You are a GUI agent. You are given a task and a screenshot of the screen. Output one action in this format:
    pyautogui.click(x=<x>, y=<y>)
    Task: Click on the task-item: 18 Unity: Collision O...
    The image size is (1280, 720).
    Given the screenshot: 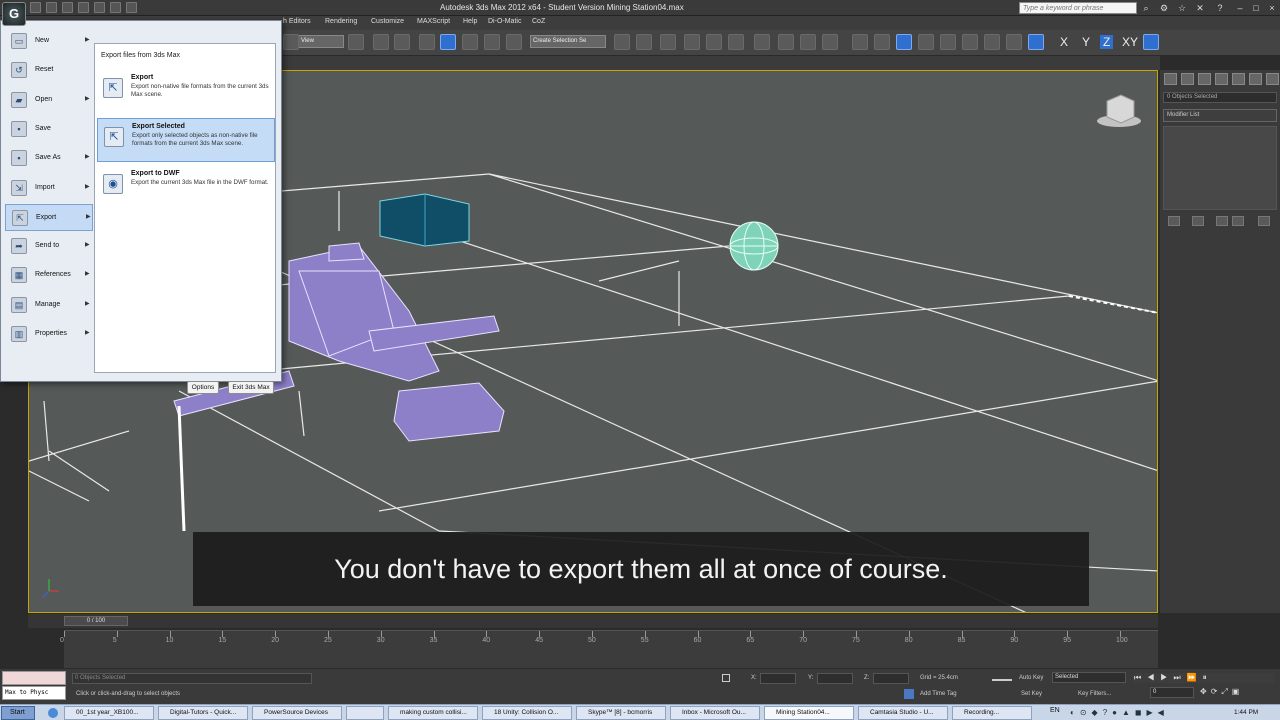 What is the action you would take?
    pyautogui.click(x=527, y=713)
    